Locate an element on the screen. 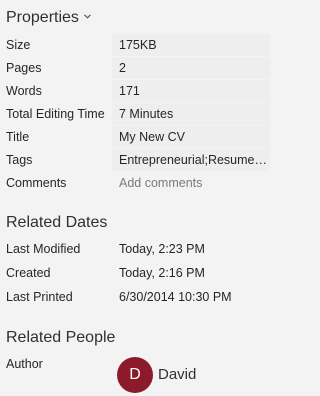 Image resolution: width=320 pixels, height=396 pixels. property-row-words: Words 171 is located at coordinates (135, 91).